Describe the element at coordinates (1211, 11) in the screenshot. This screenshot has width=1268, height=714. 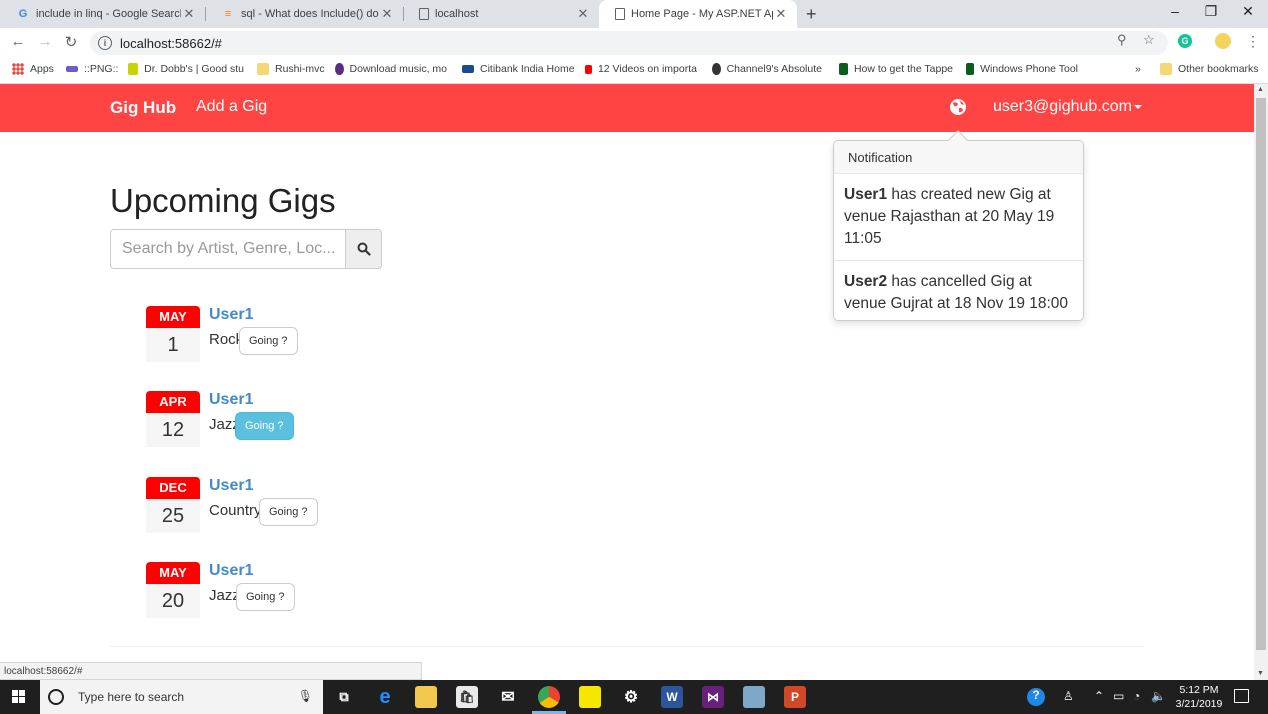
I see `restore-icon: ❐` at that location.